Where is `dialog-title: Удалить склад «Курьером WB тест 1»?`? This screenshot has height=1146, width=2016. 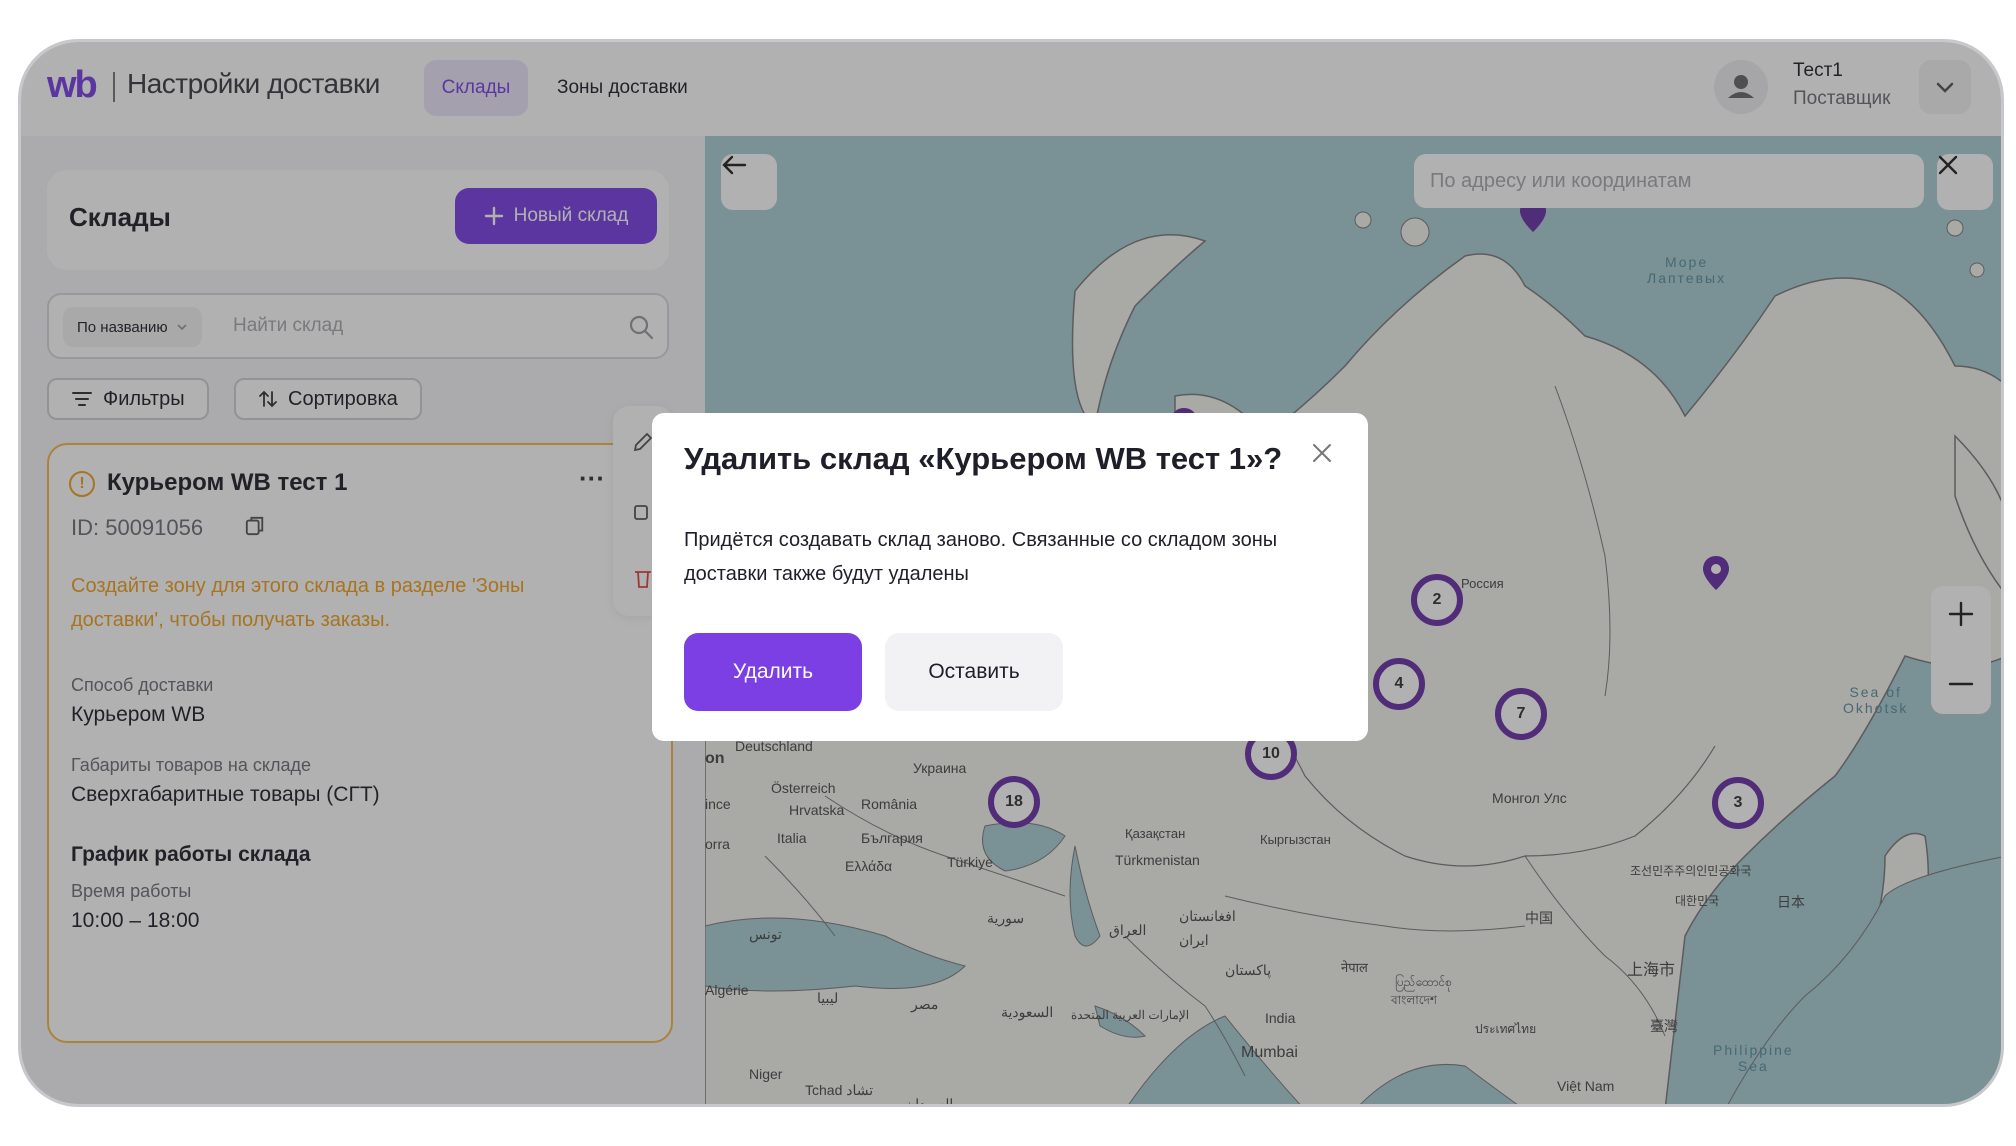 dialog-title: Удалить склад «Курьером WB тест 1»? is located at coordinates (983, 458).